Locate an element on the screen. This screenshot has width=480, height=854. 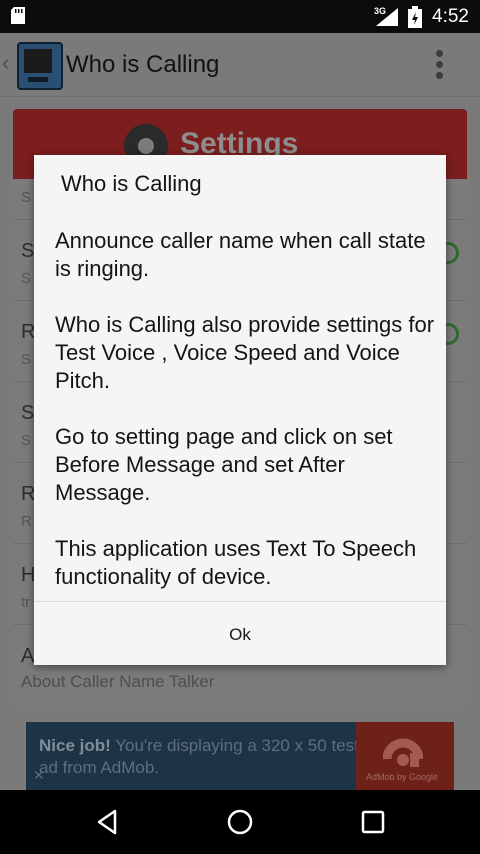
clock: 4:52 is located at coordinates (450, 16).